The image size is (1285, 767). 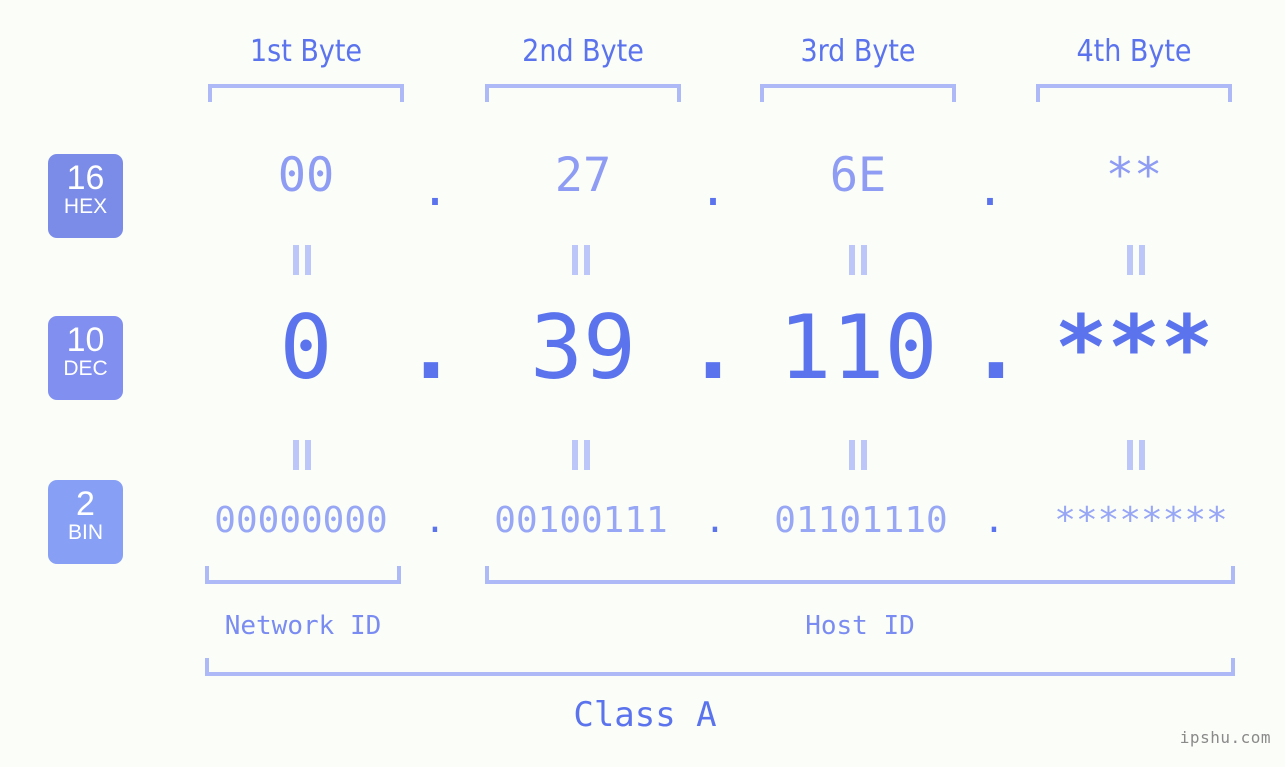 I want to click on base-badge-dec-label: DEC, so click(x=85, y=368).